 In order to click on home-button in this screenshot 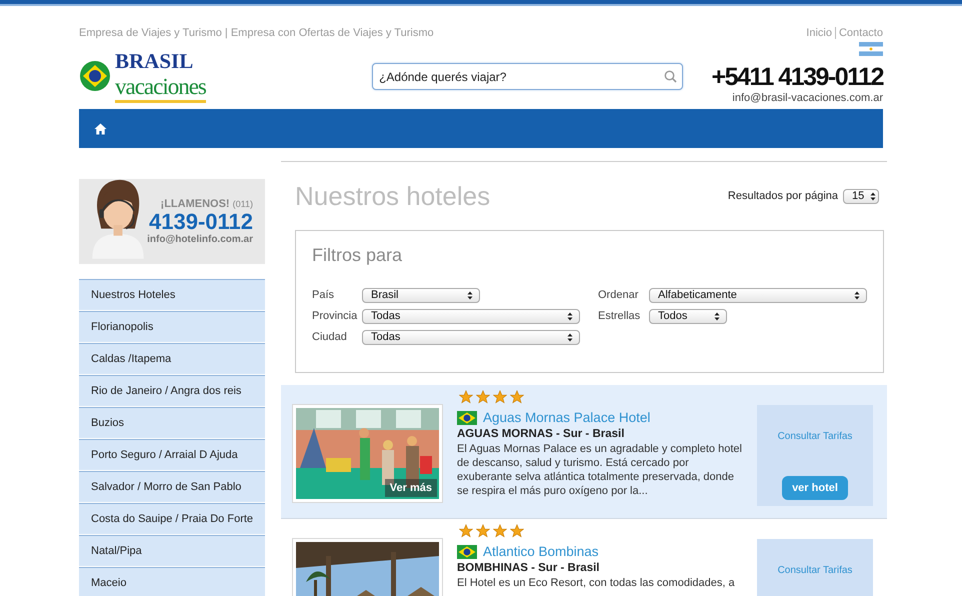, I will do `click(100, 128)`.